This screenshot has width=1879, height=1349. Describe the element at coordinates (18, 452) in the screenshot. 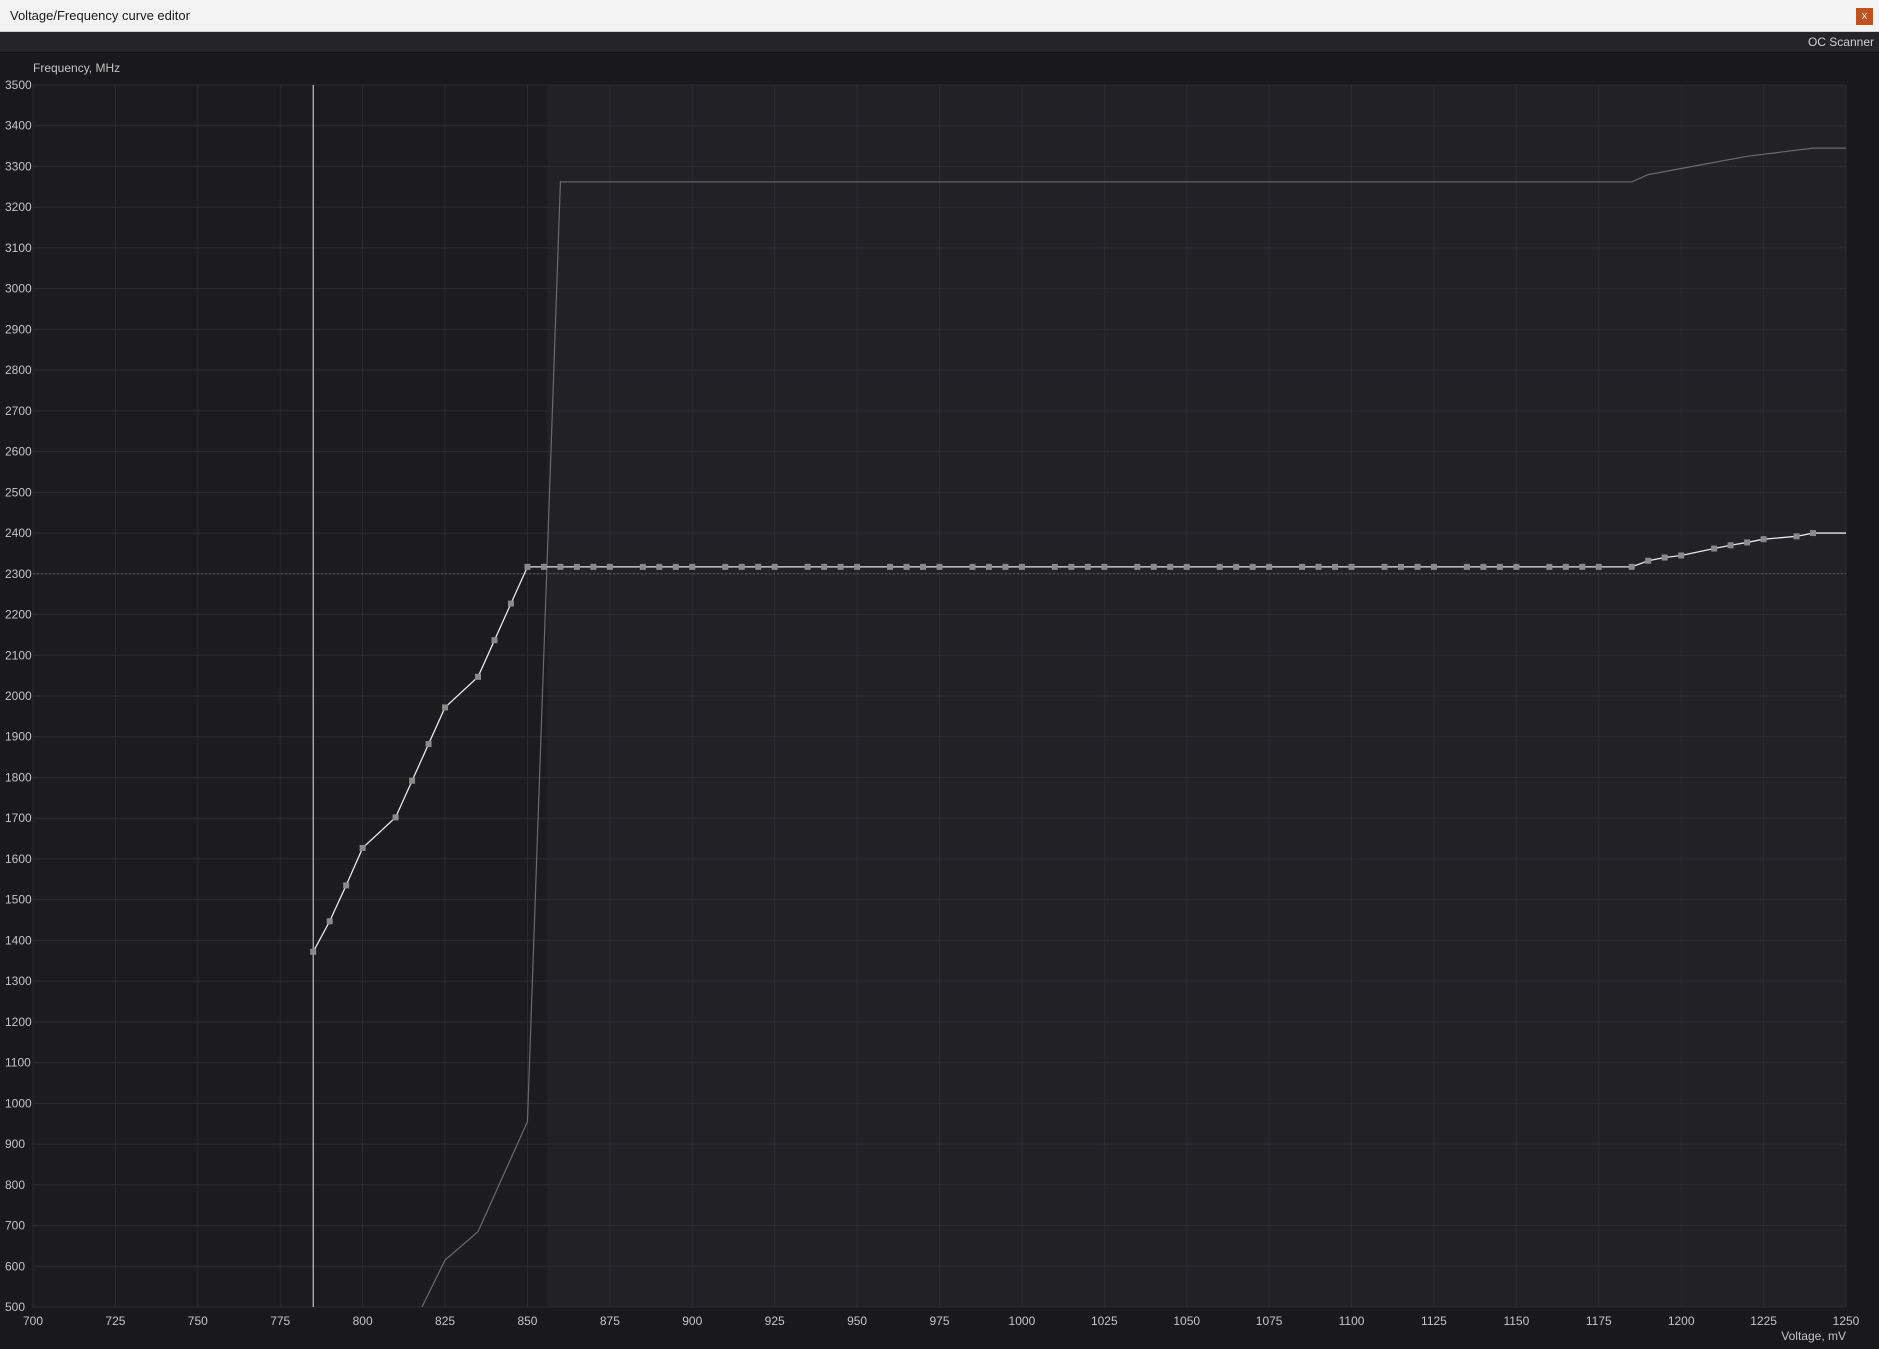

I see `y-tick-label: 2600` at that location.